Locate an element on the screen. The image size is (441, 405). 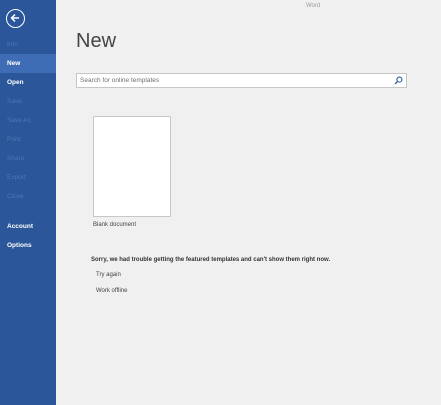
nav-export: Export is located at coordinates (28, 177).